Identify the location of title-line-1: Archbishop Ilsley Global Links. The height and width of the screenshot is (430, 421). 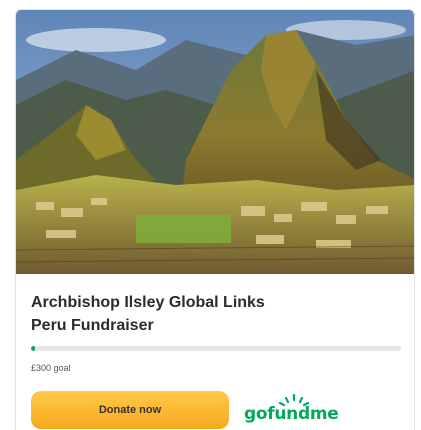
(201, 302).